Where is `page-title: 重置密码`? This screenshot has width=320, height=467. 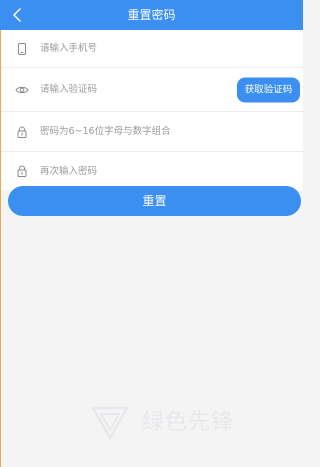 page-title: 重置密码 is located at coordinates (151, 15).